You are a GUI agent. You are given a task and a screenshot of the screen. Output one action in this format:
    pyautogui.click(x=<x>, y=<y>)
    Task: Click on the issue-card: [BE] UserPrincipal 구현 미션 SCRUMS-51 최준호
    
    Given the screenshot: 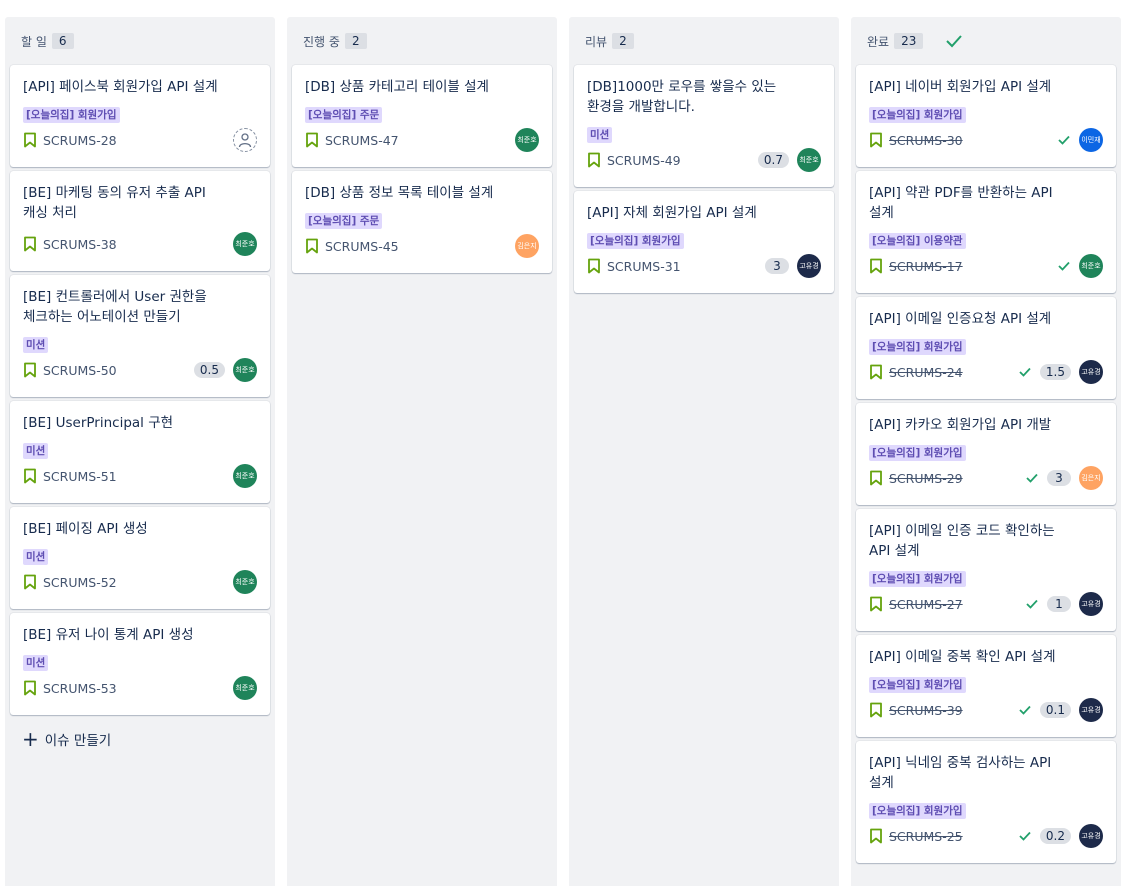 What is the action you would take?
    pyautogui.click(x=140, y=452)
    